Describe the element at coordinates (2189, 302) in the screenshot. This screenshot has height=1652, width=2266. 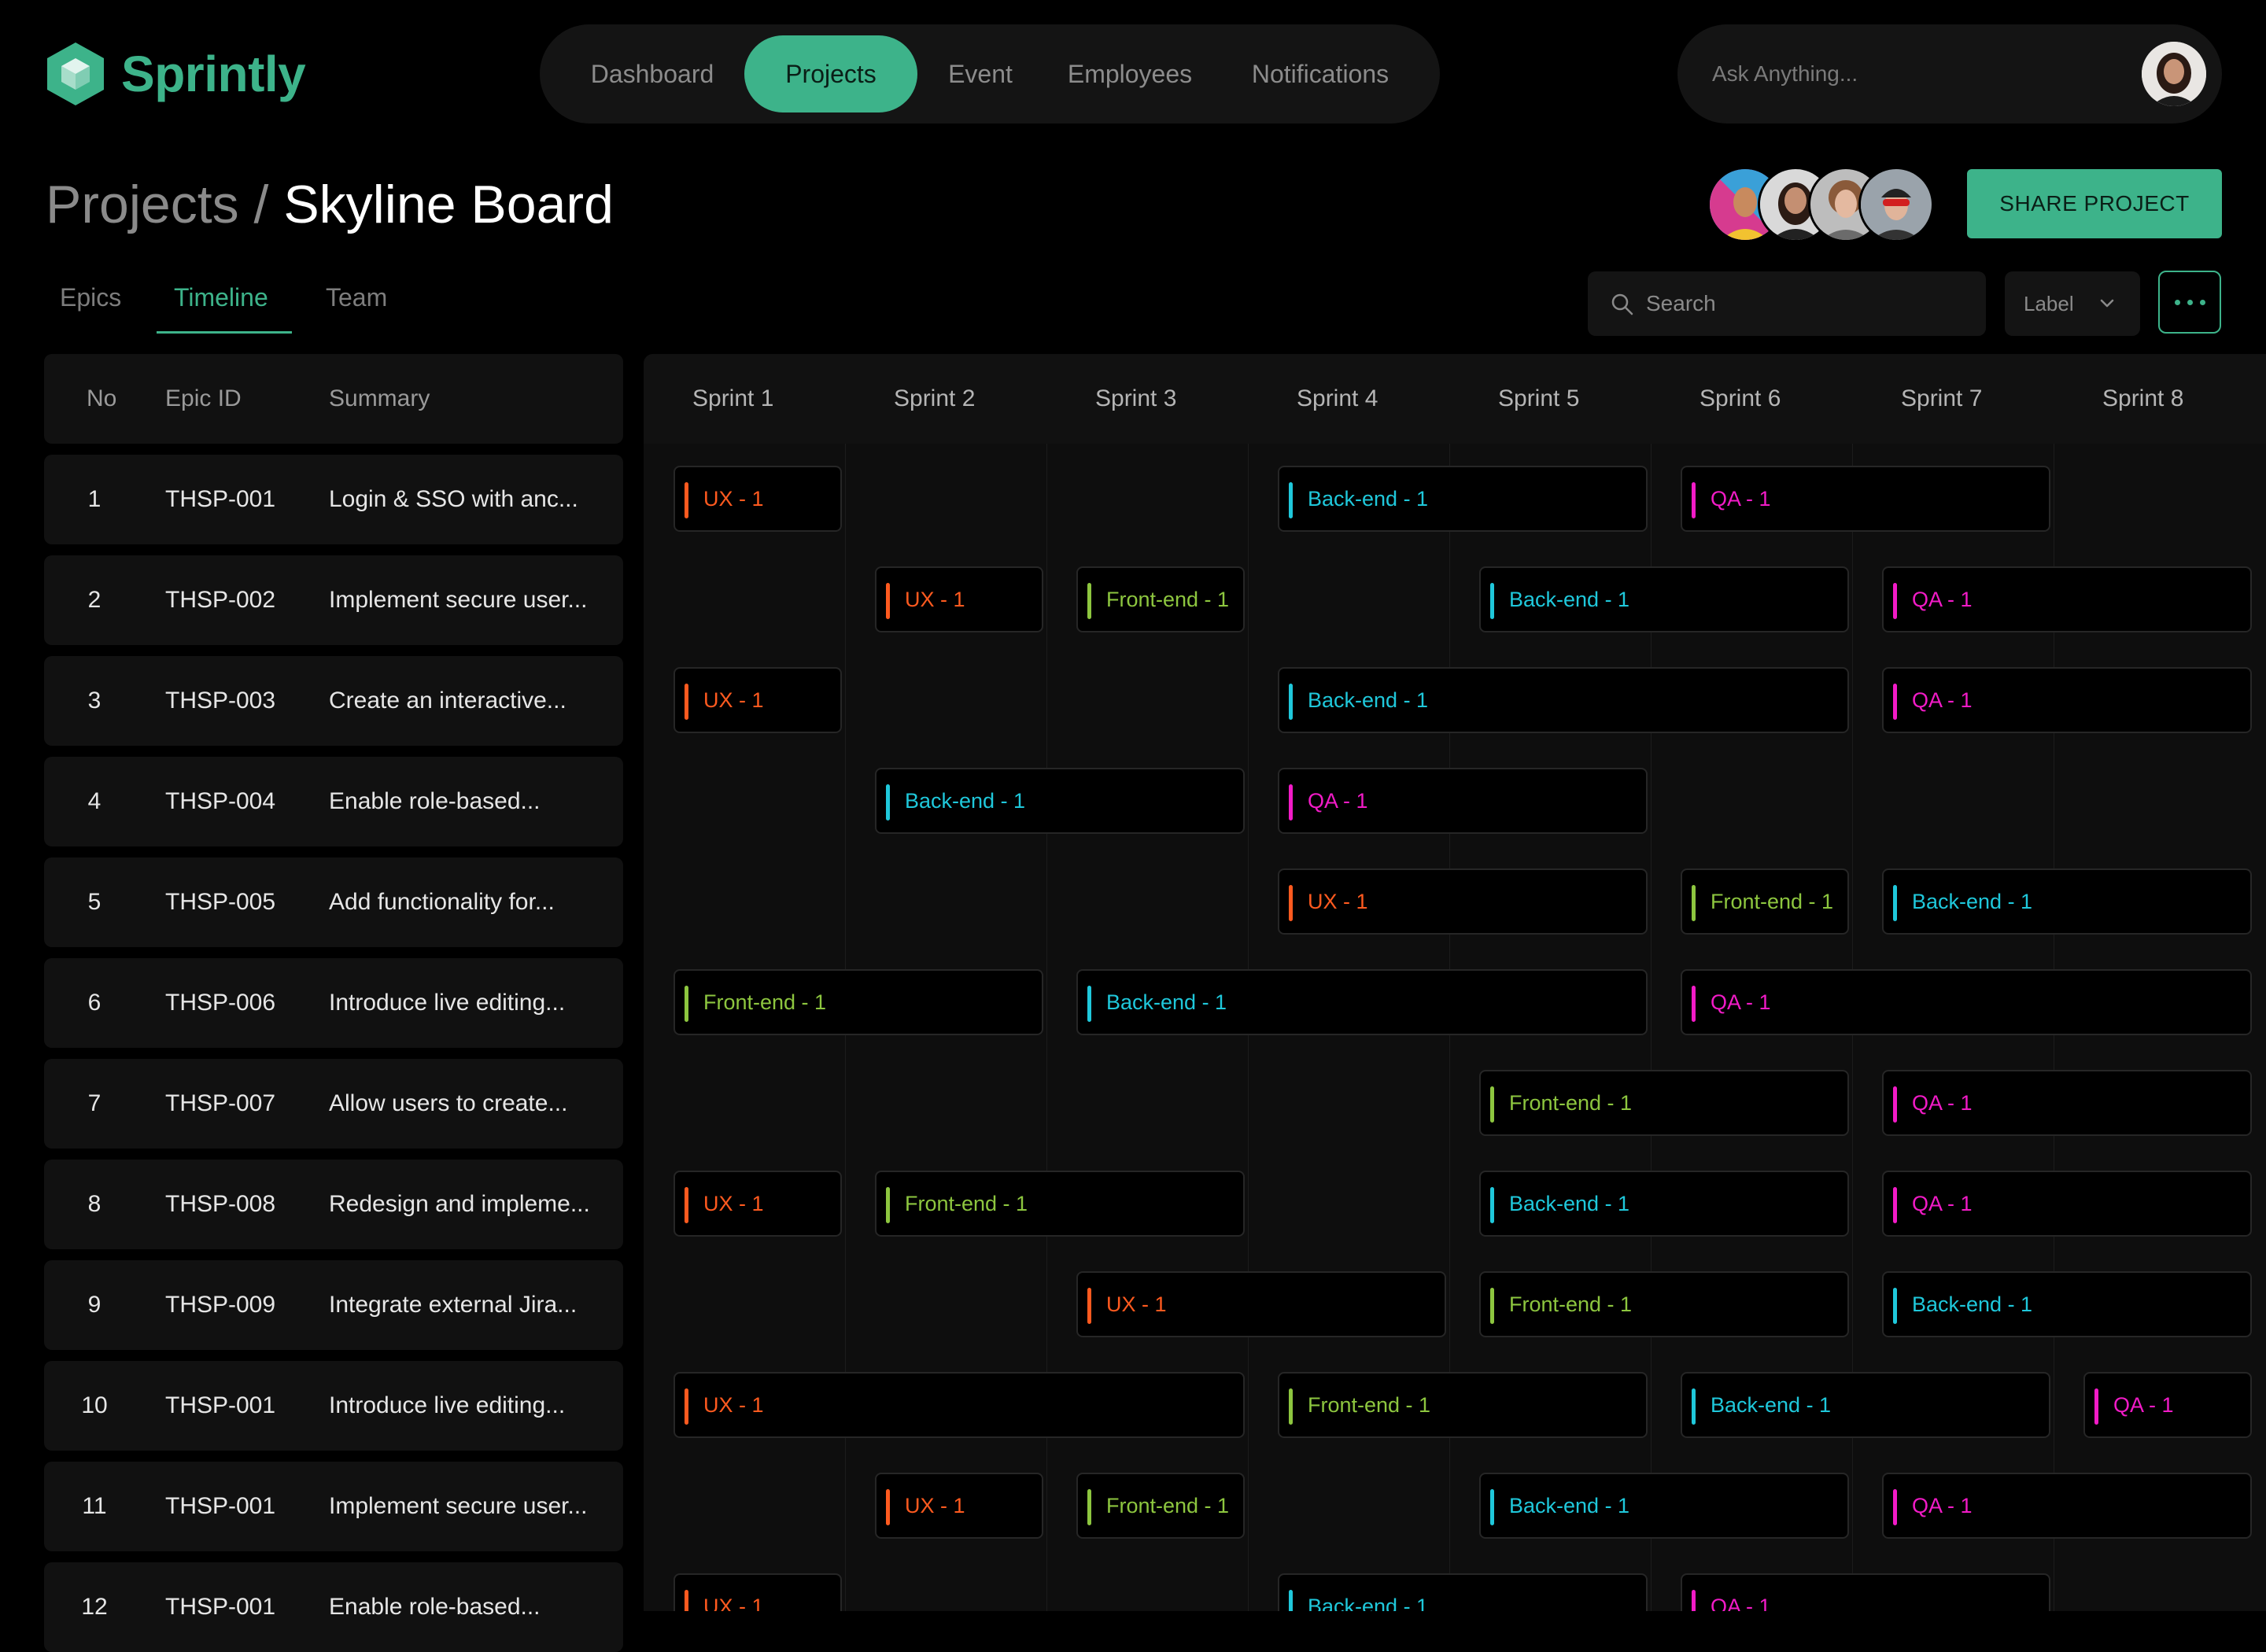
I see `more-options-button` at that location.